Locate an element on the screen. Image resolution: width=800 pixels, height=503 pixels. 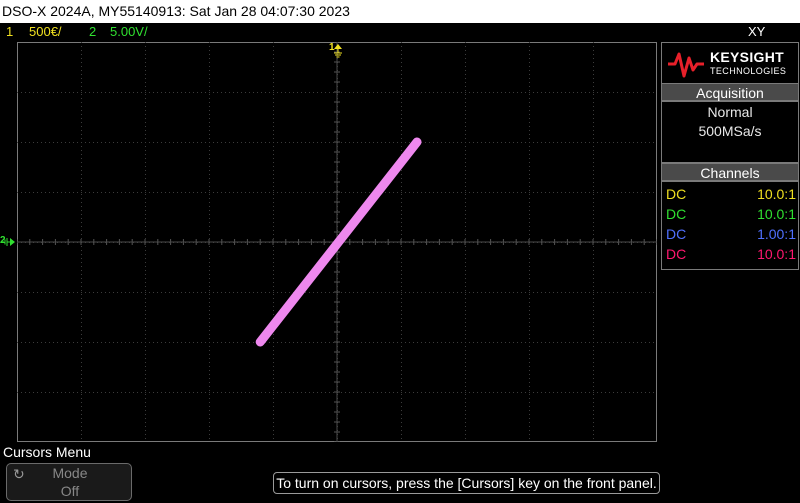
channel-row-3: DC 1.00:1 is located at coordinates (730, 234).